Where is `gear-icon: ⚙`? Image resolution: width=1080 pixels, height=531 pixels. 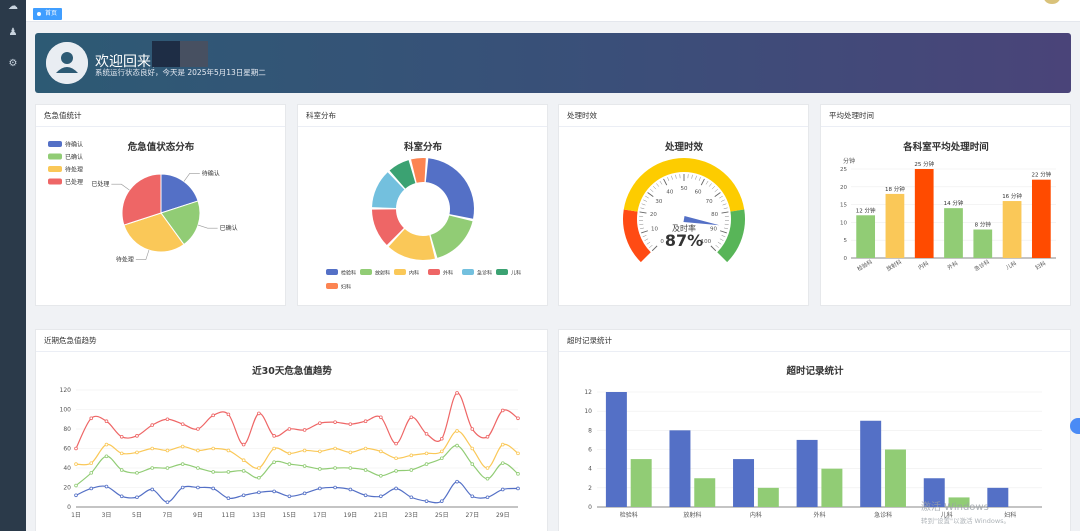 gear-icon: ⚙ is located at coordinates (13, 64).